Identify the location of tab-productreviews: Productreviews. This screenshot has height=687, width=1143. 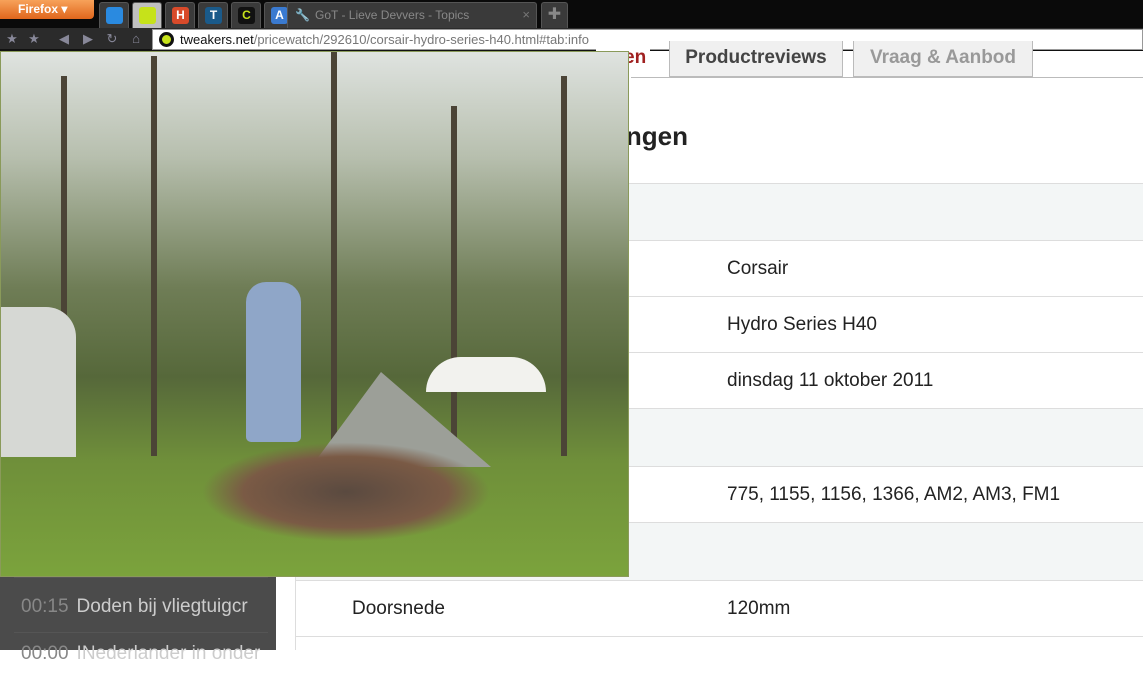
(756, 59).